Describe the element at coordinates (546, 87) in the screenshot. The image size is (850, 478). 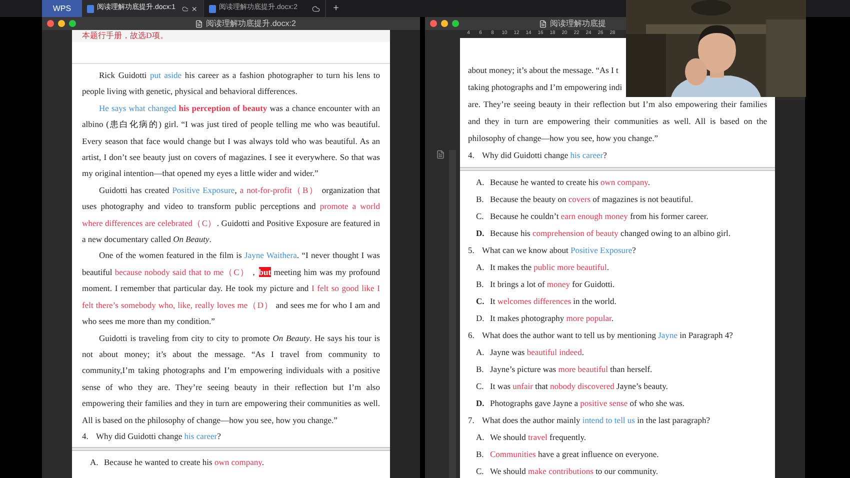
I see `paragraph-line: taking photographs and I’m empowering indi` at that location.